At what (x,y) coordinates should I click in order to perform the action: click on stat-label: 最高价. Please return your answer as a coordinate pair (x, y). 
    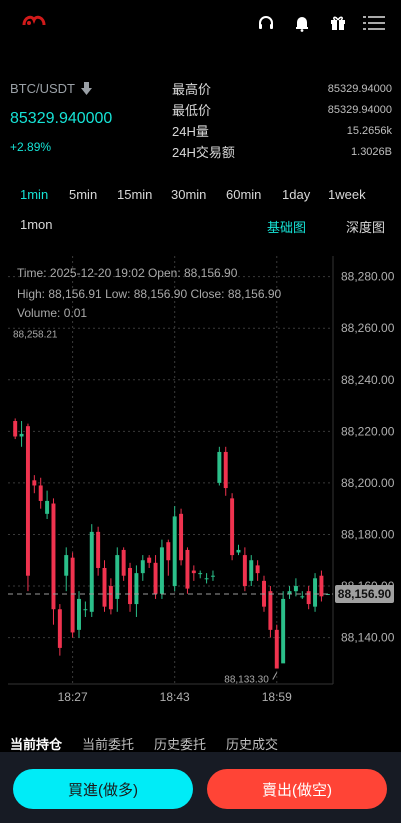
    Looking at the image, I should click on (192, 89).